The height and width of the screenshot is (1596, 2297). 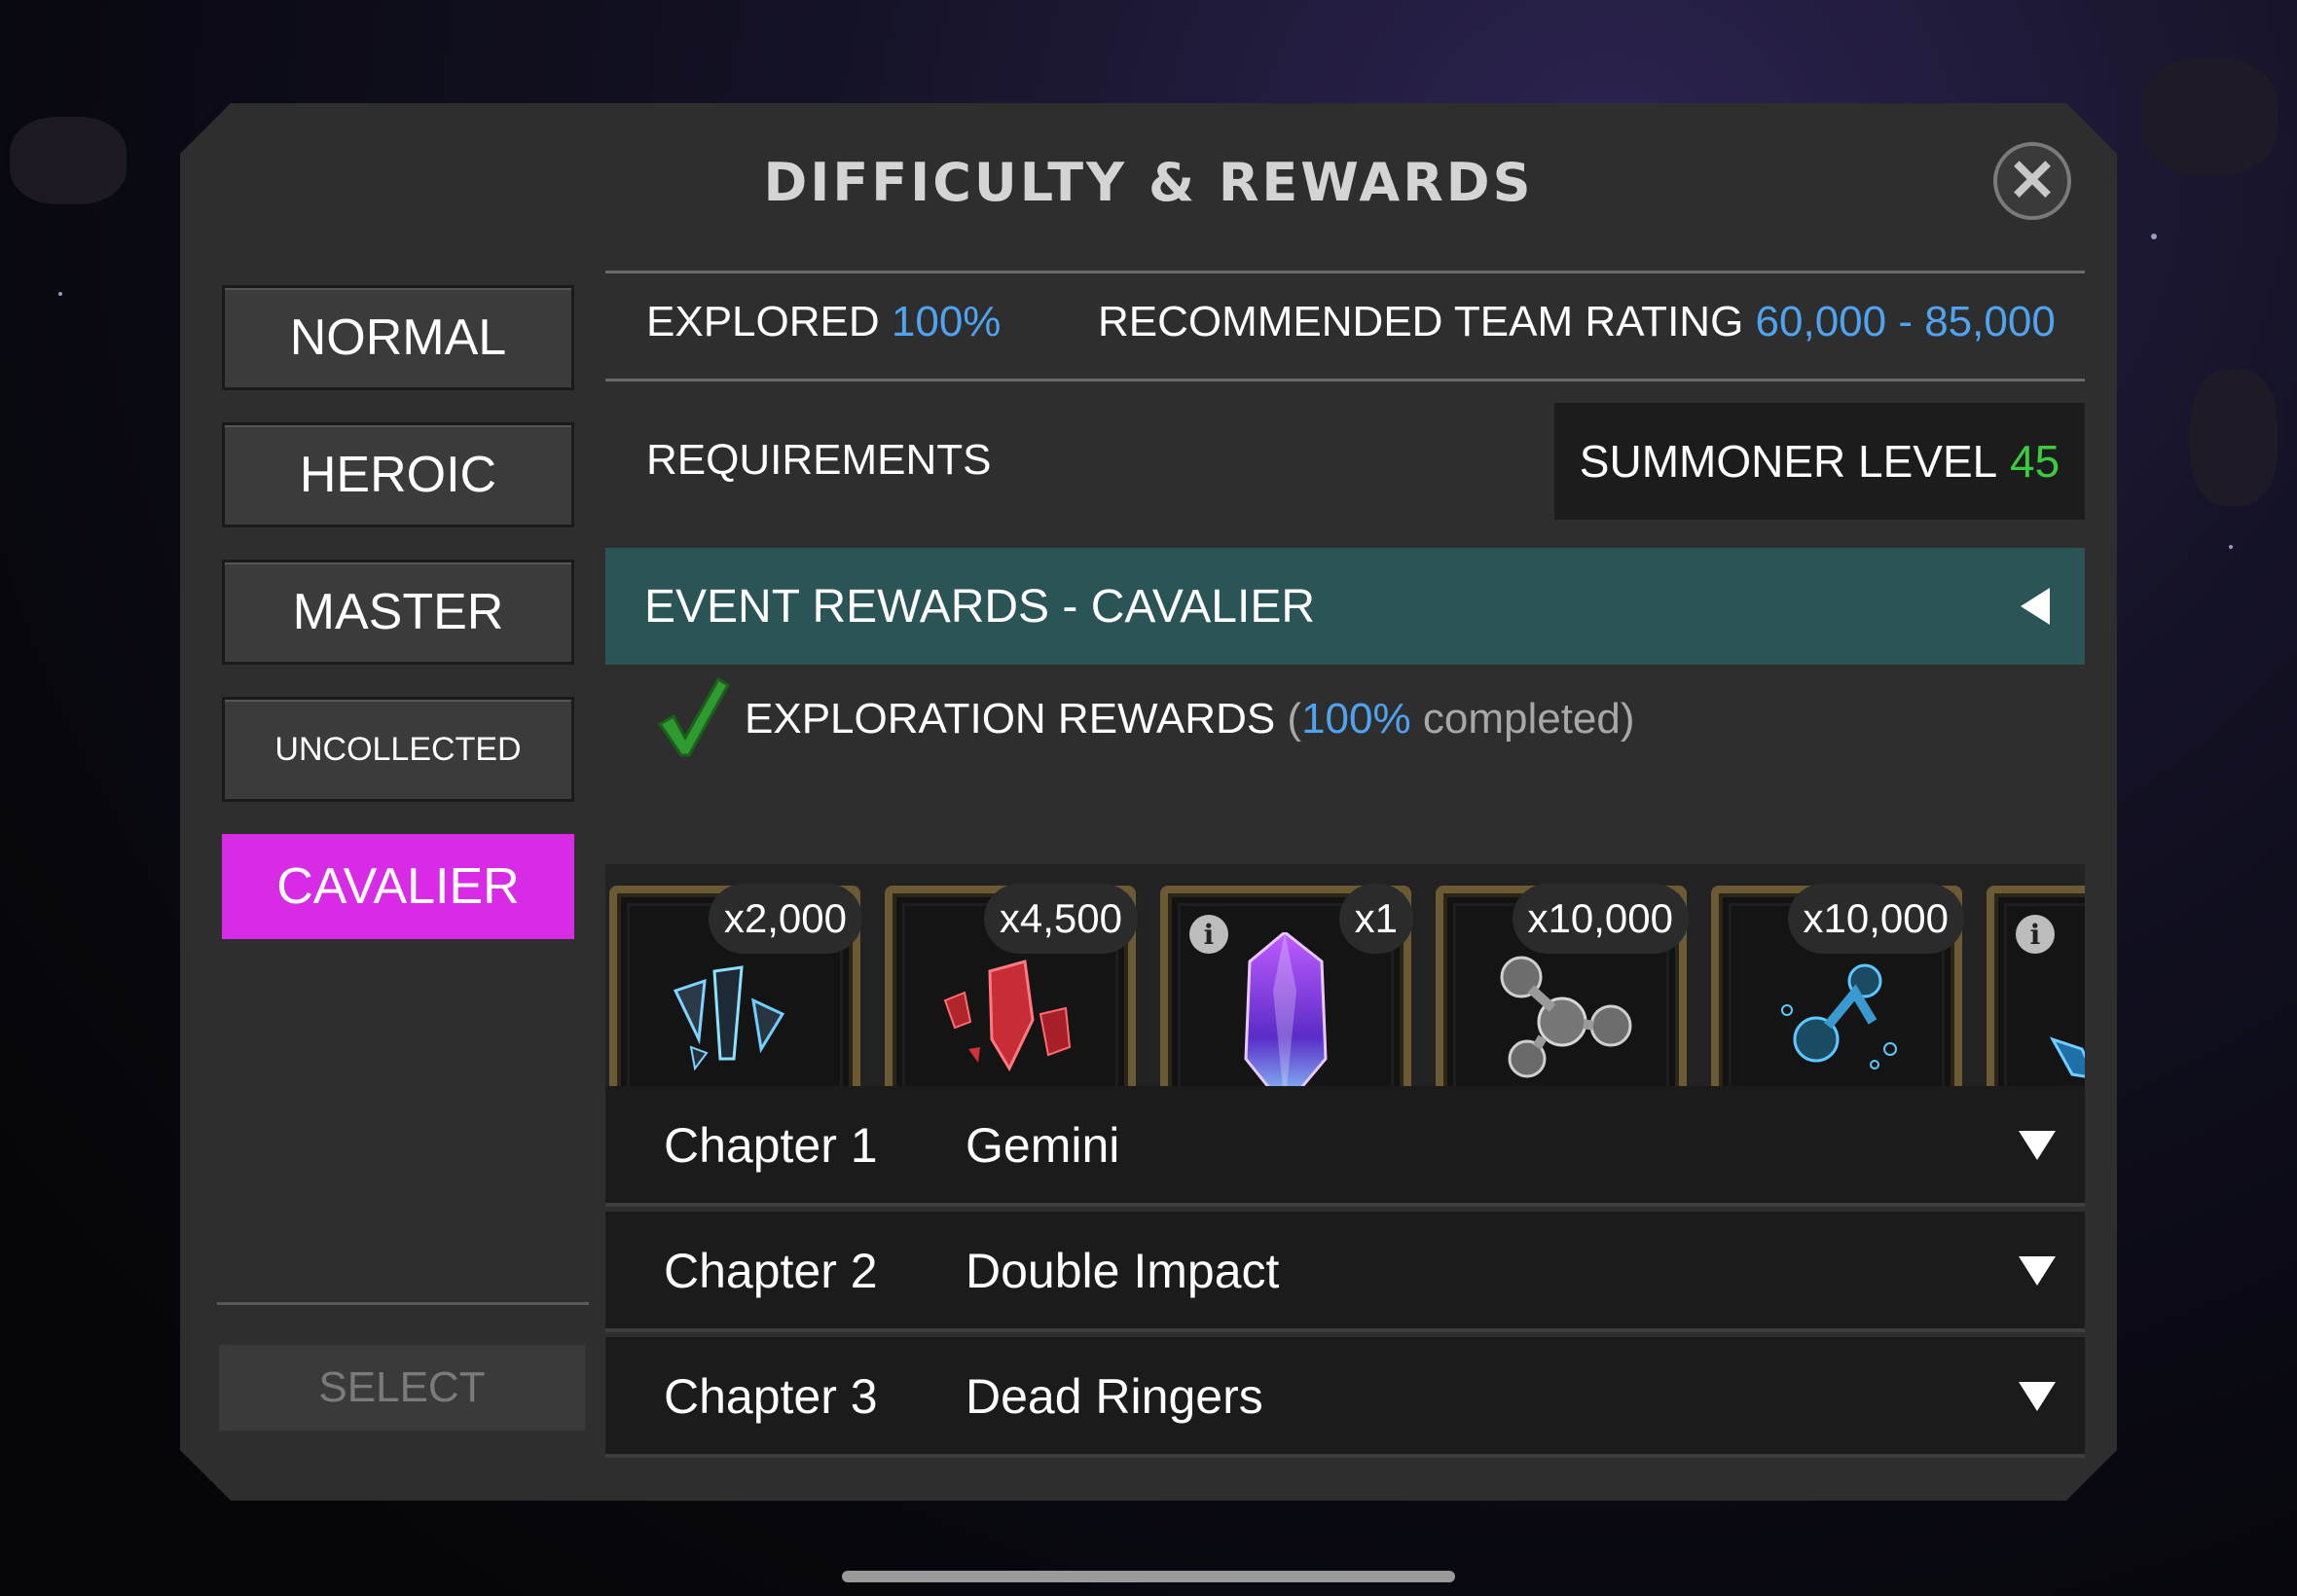 I want to click on home-indicator, so click(x=1148, y=1576).